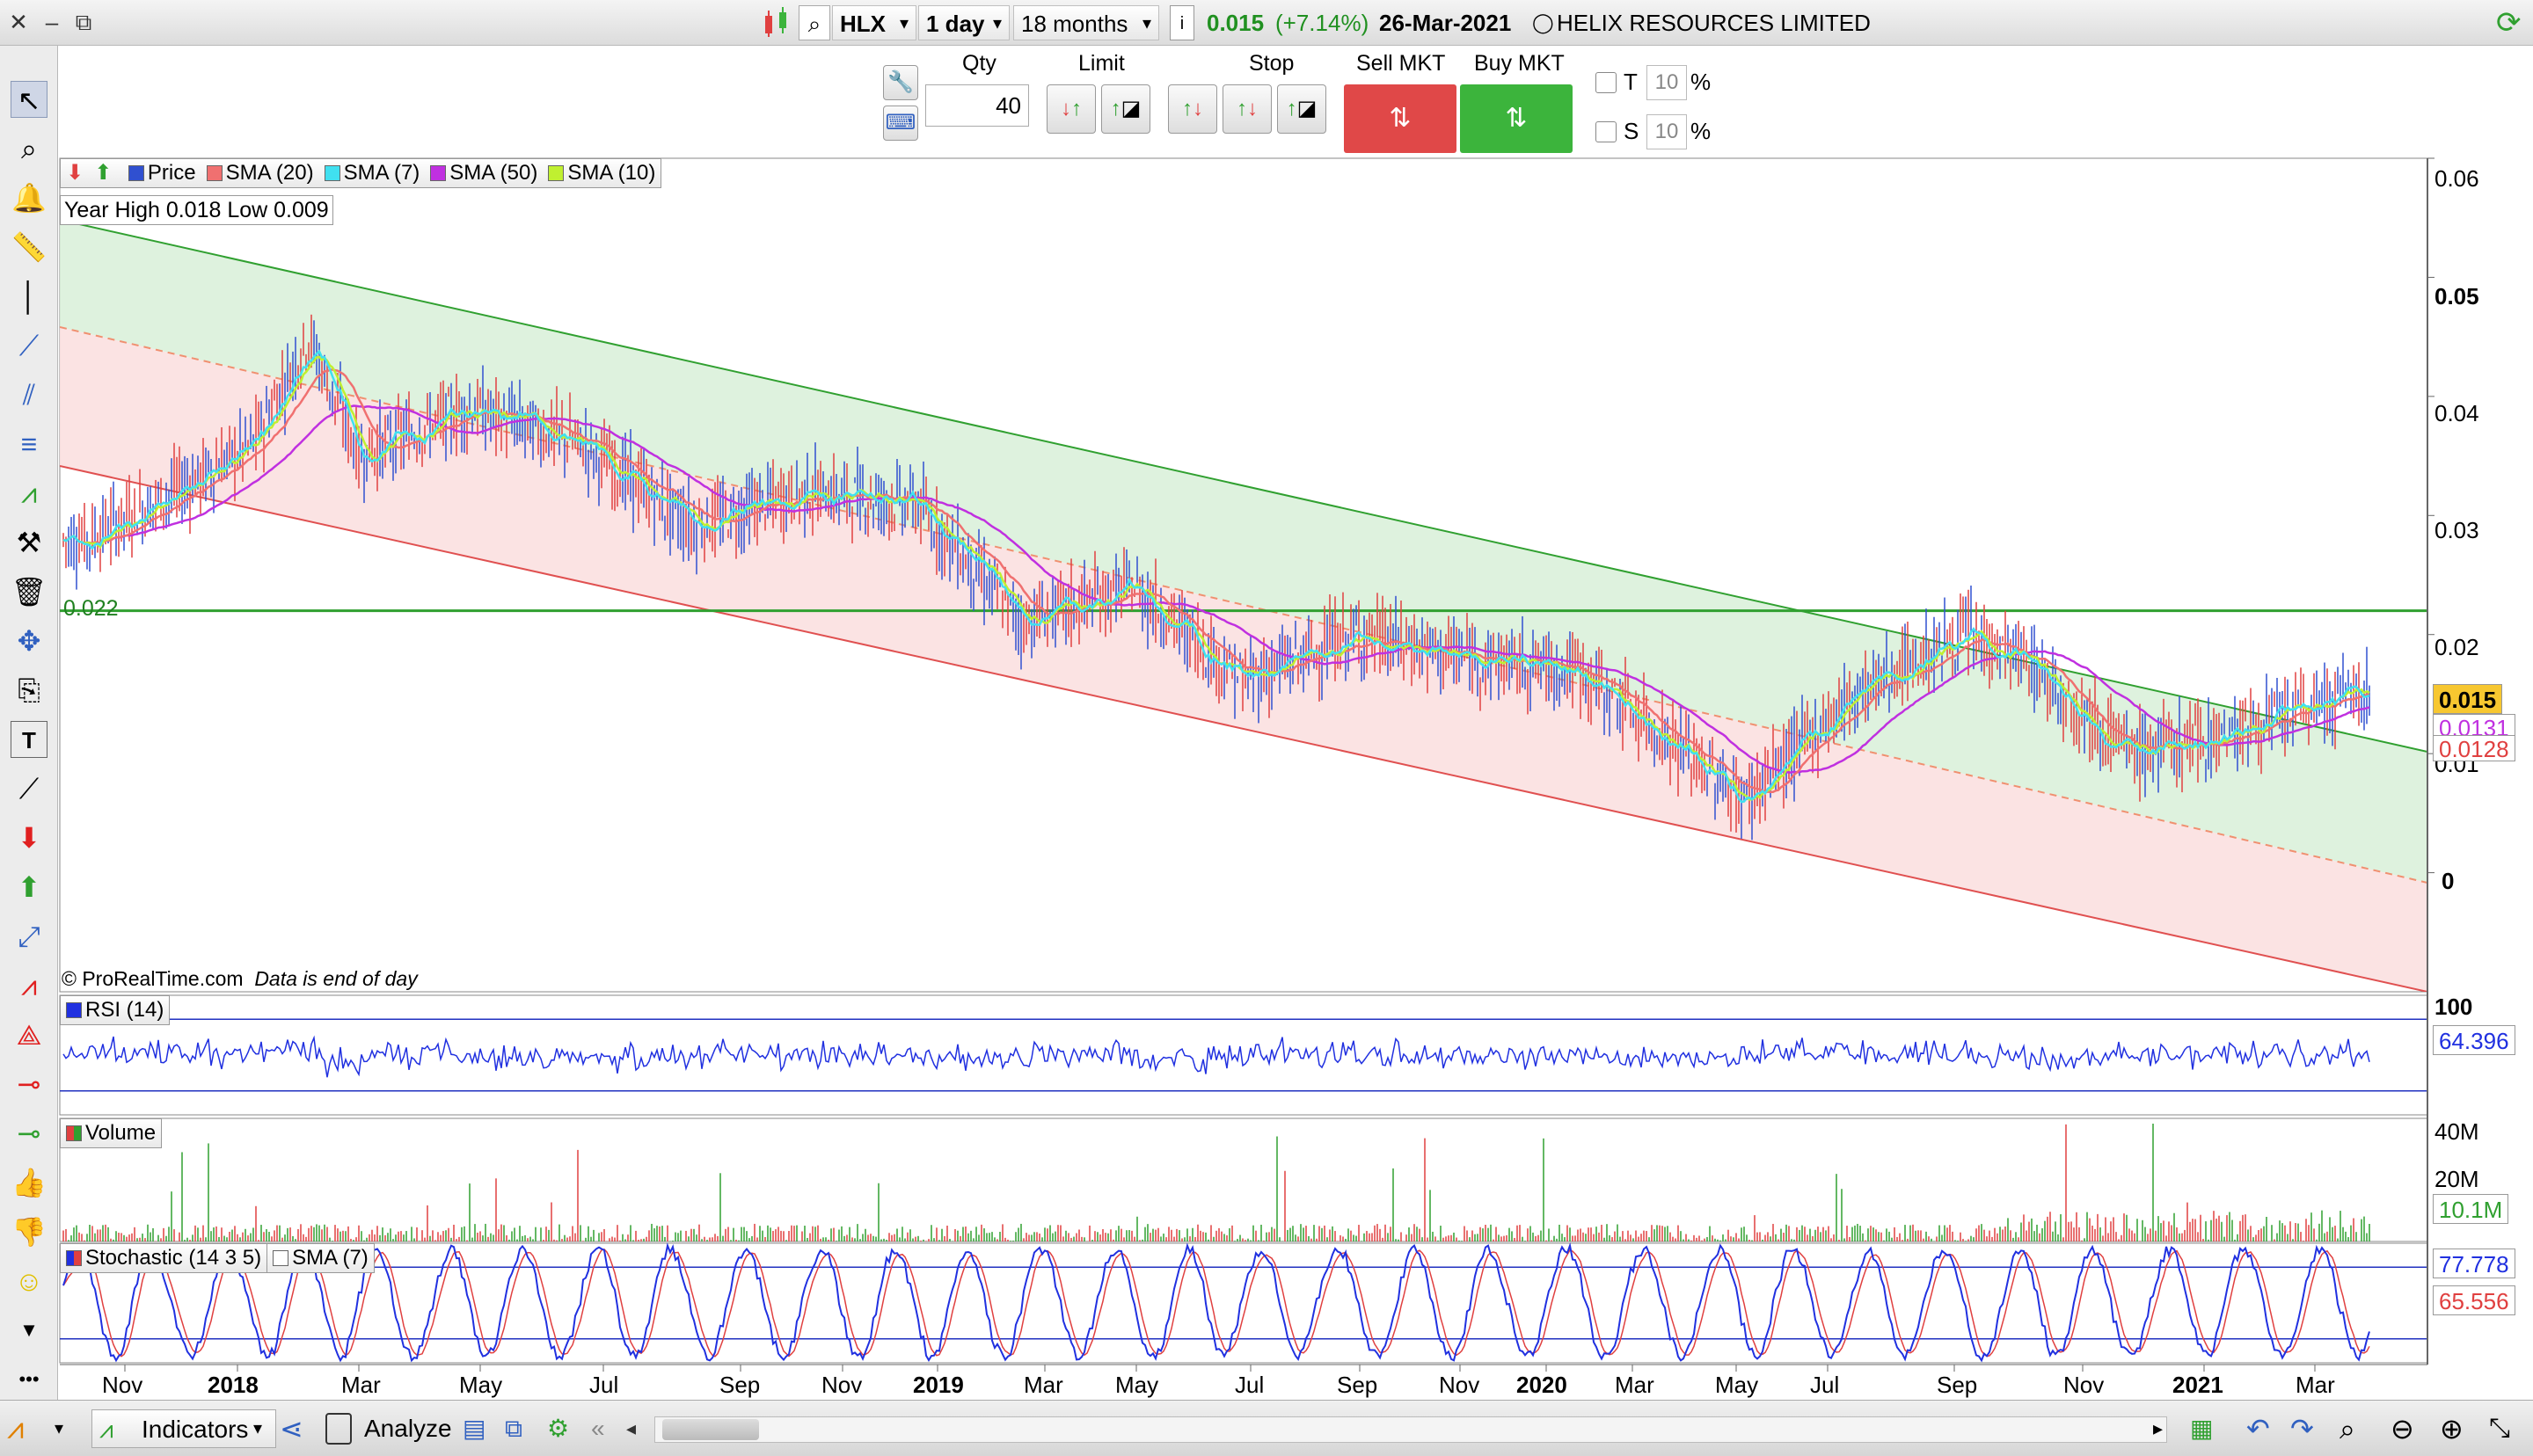 This screenshot has width=2533, height=1456. Describe the element at coordinates (2474, 1040) in the screenshot. I see `rsi-value-badge: 64.396` at that location.